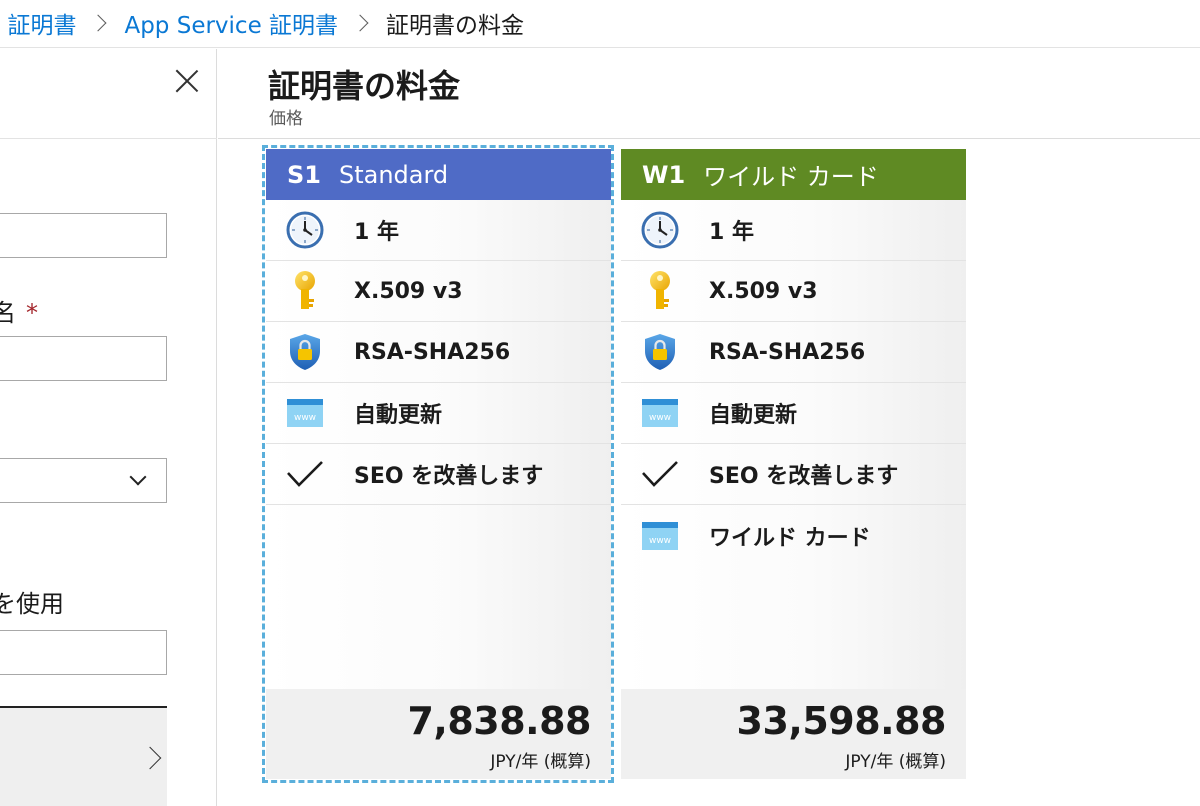 This screenshot has width=1200, height=806. I want to click on card-sku: W1, so click(664, 174).